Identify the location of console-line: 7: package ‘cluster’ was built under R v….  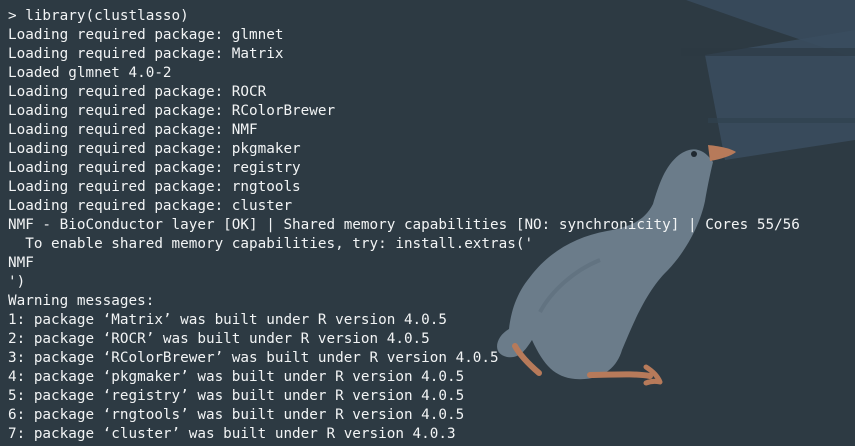
(232, 434).